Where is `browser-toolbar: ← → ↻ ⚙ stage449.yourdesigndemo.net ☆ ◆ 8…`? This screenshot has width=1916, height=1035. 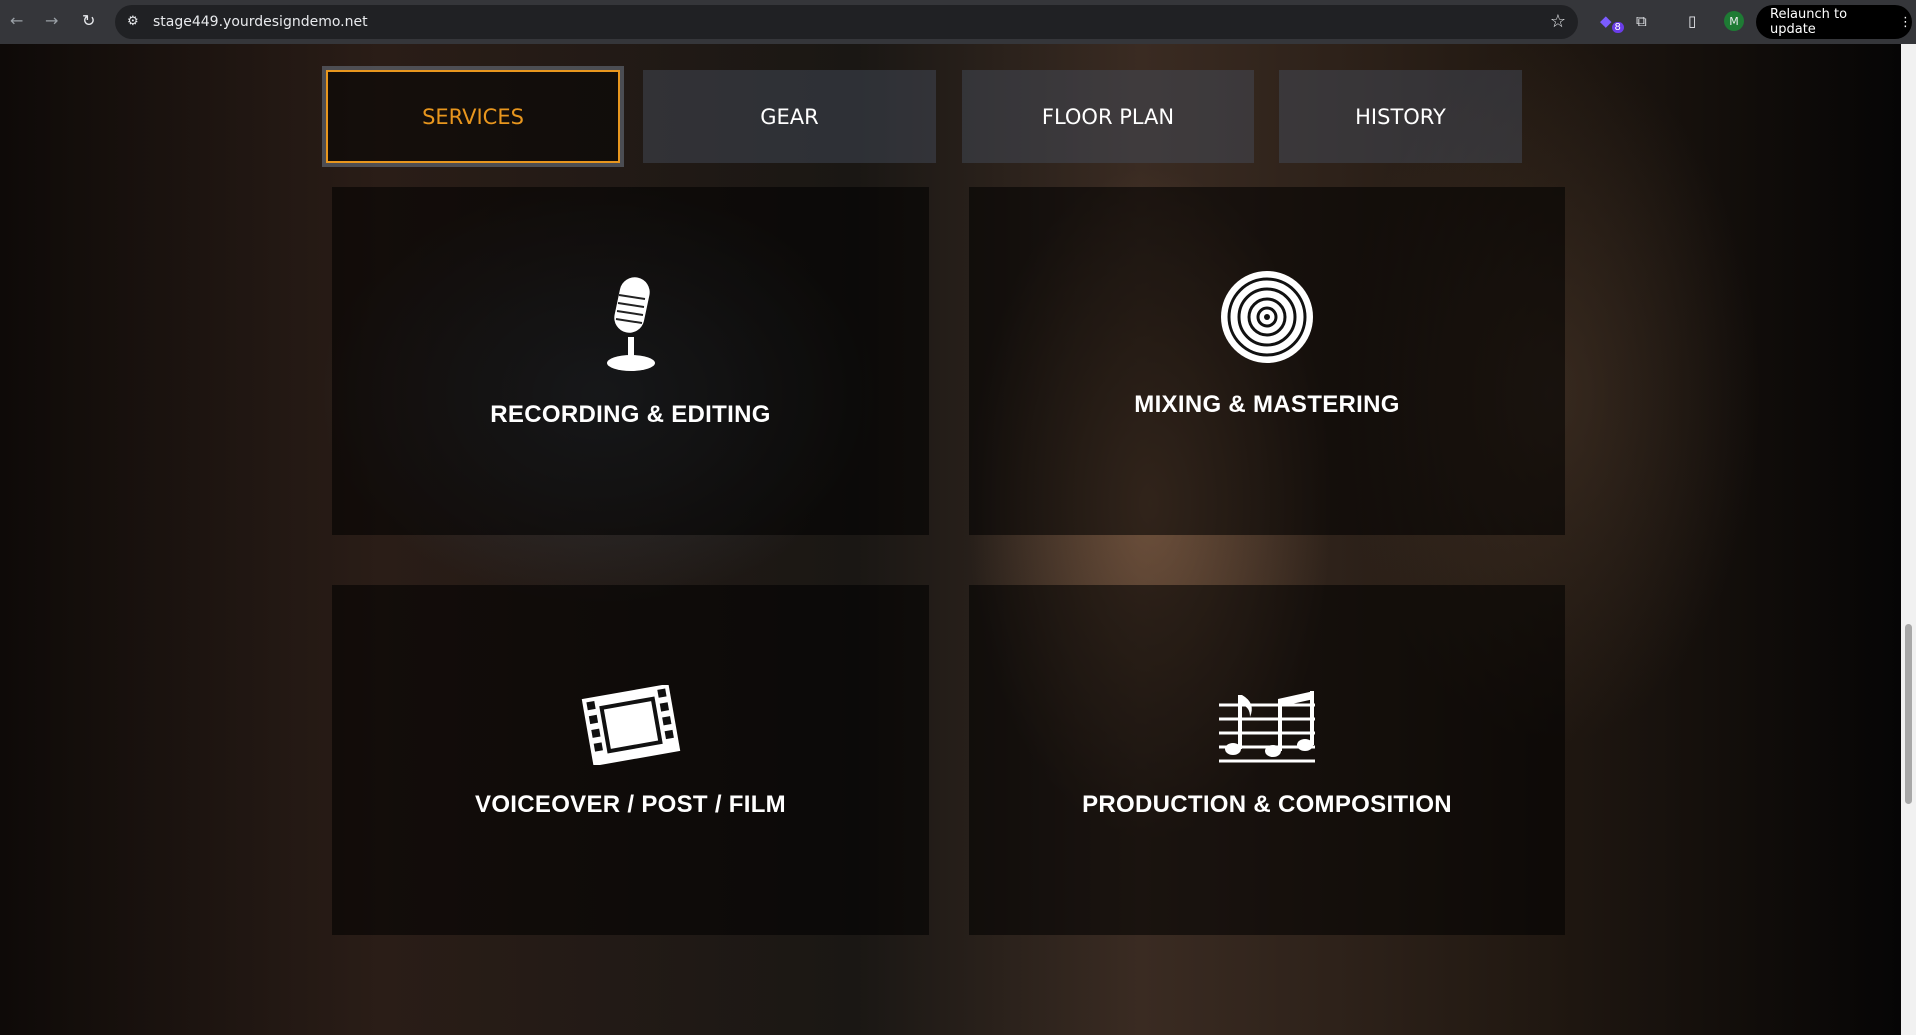 browser-toolbar: ← → ↻ ⚙ stage449.yourdesigndemo.net ☆ ◆ 8… is located at coordinates (958, 22).